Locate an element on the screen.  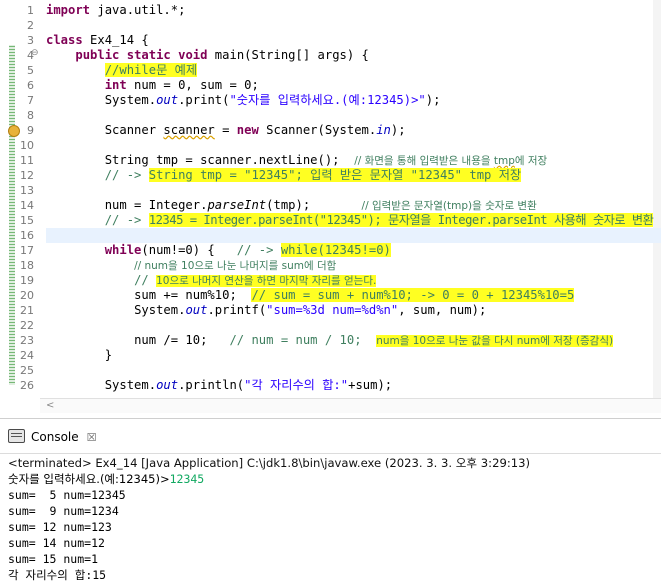
console-output-line: sum= 9 num=1234 is located at coordinates (63, 511).